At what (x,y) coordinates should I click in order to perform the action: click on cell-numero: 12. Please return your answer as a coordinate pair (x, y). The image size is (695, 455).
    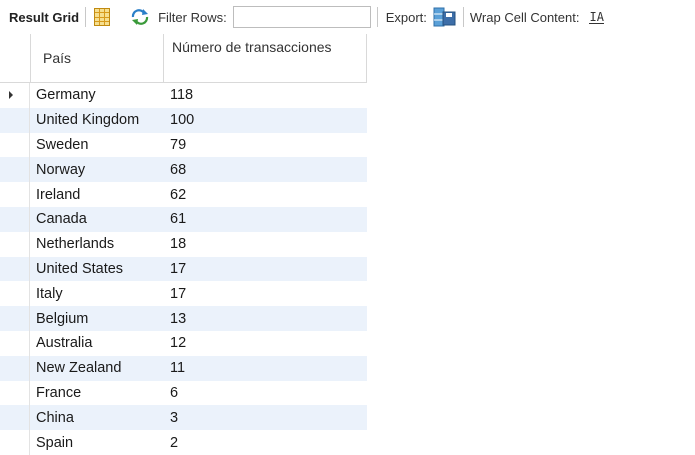
    Looking at the image, I should click on (264, 343).